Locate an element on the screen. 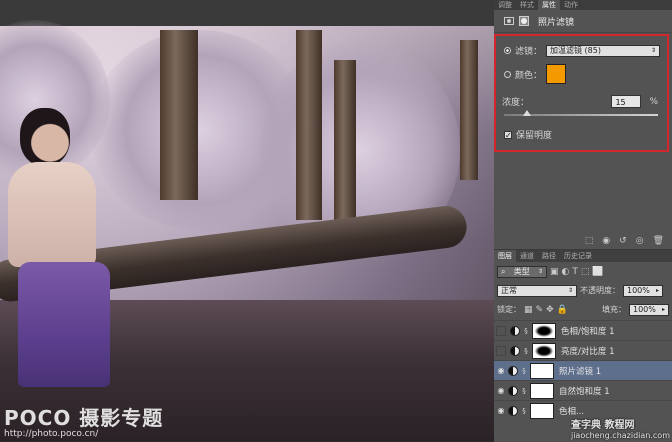 The image size is (672, 442). site-watermark-title: 查字典 教程网 is located at coordinates (602, 425).